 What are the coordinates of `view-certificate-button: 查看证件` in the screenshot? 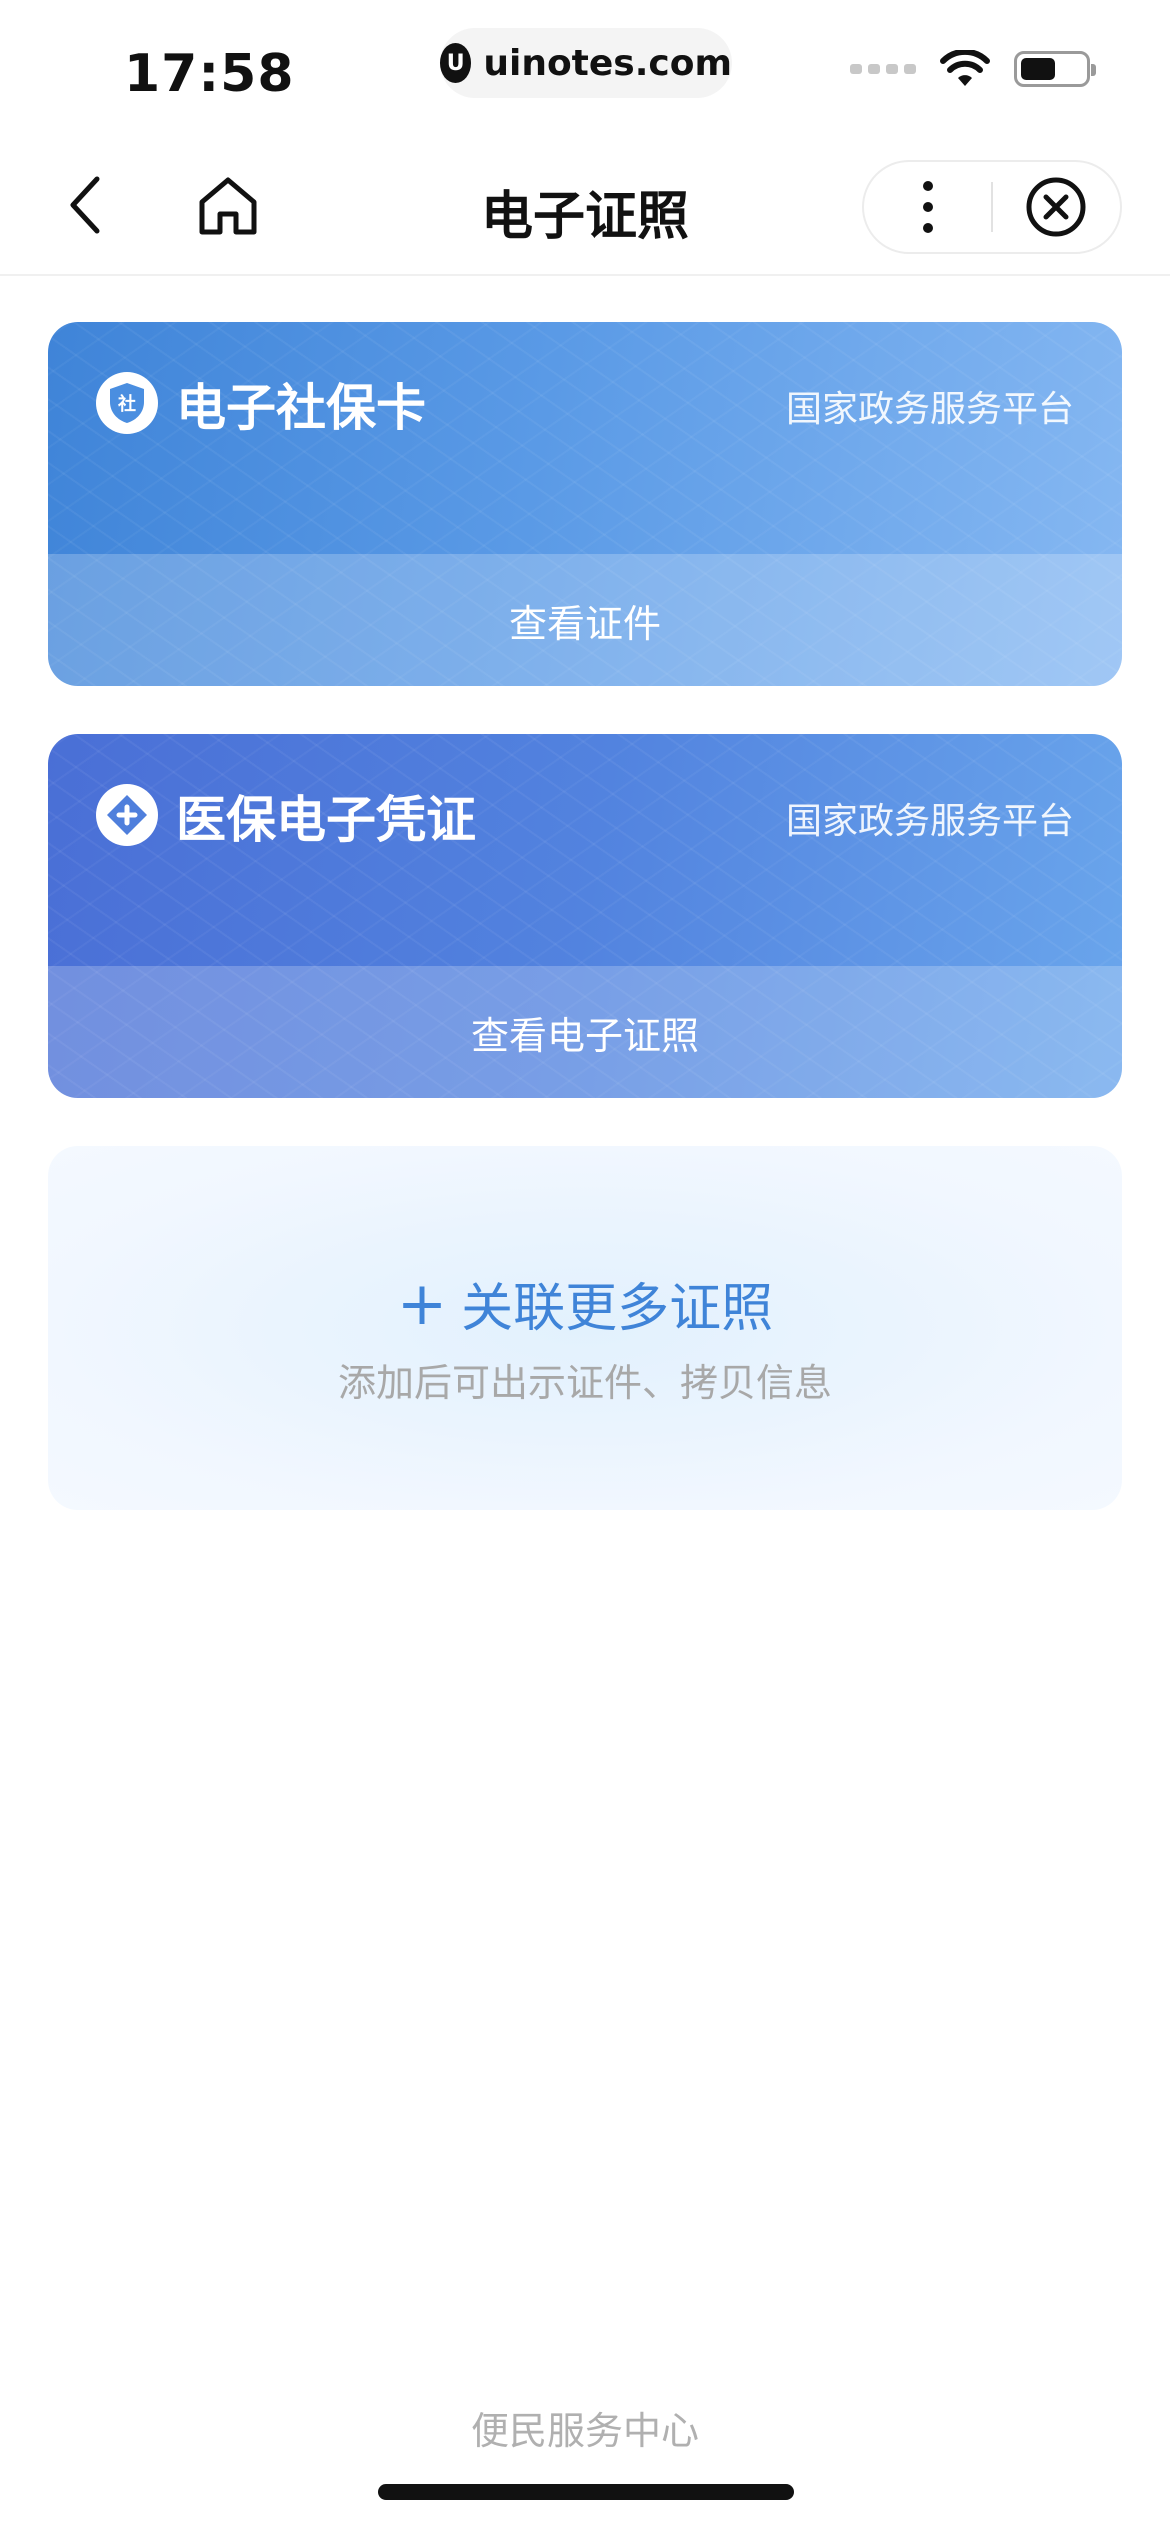 It's located at (585, 620).